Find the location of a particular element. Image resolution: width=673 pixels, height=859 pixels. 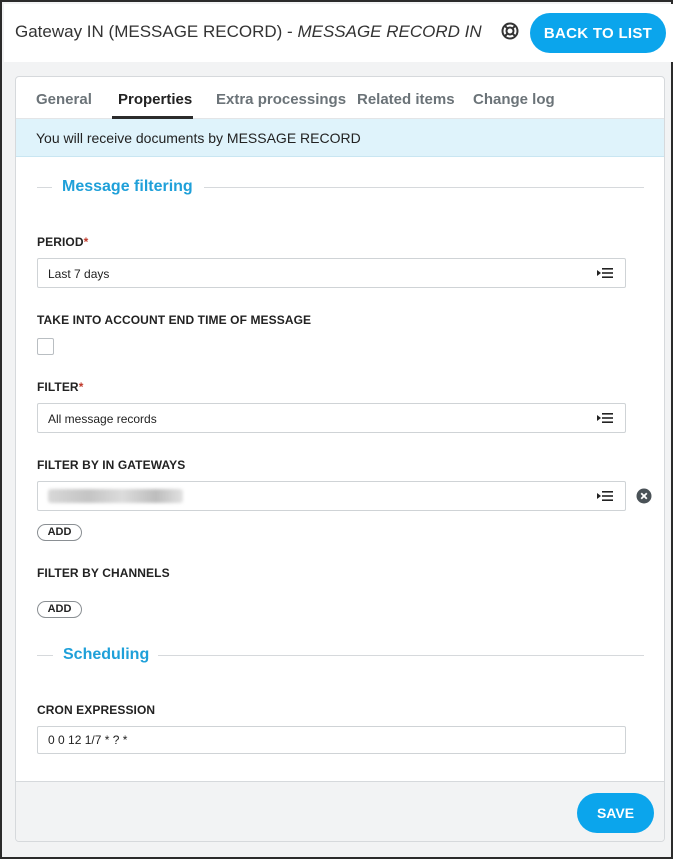

tab-general: General is located at coordinates (64, 99).